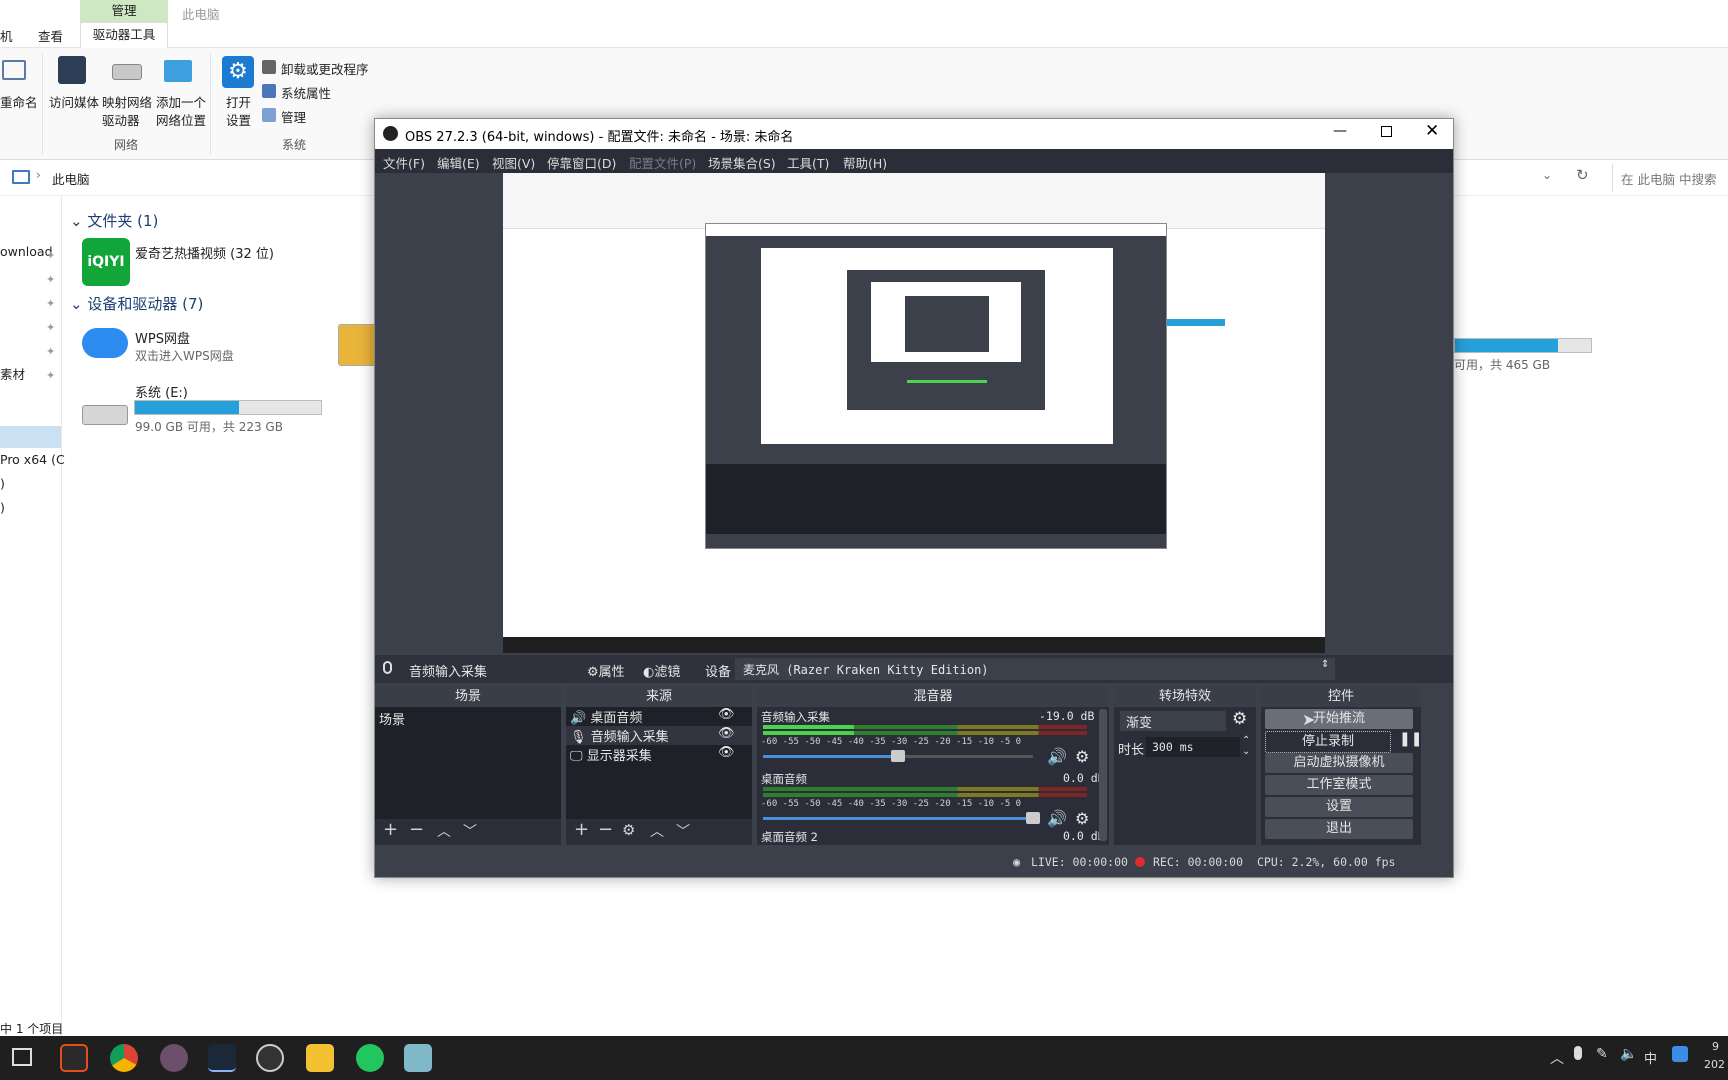  Describe the element at coordinates (174, 1058) in the screenshot. I see `avatar-app-icon` at that location.